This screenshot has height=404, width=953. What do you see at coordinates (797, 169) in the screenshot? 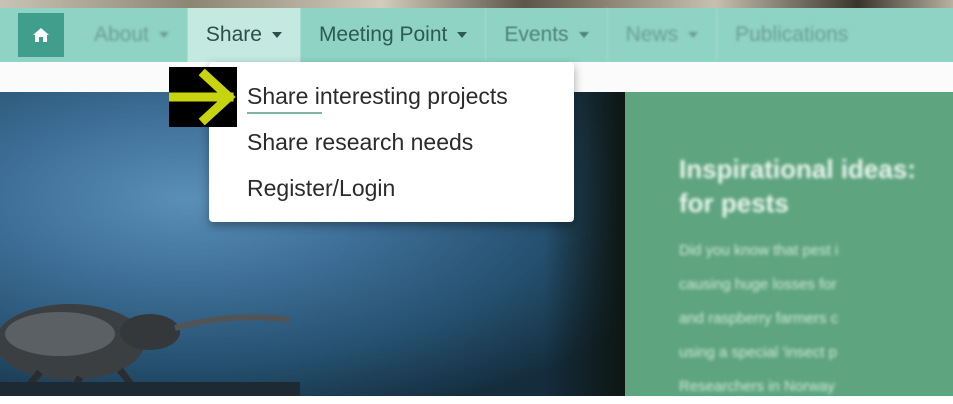
I see `feature-title-line: Inspirational ideas:` at bounding box center [797, 169].